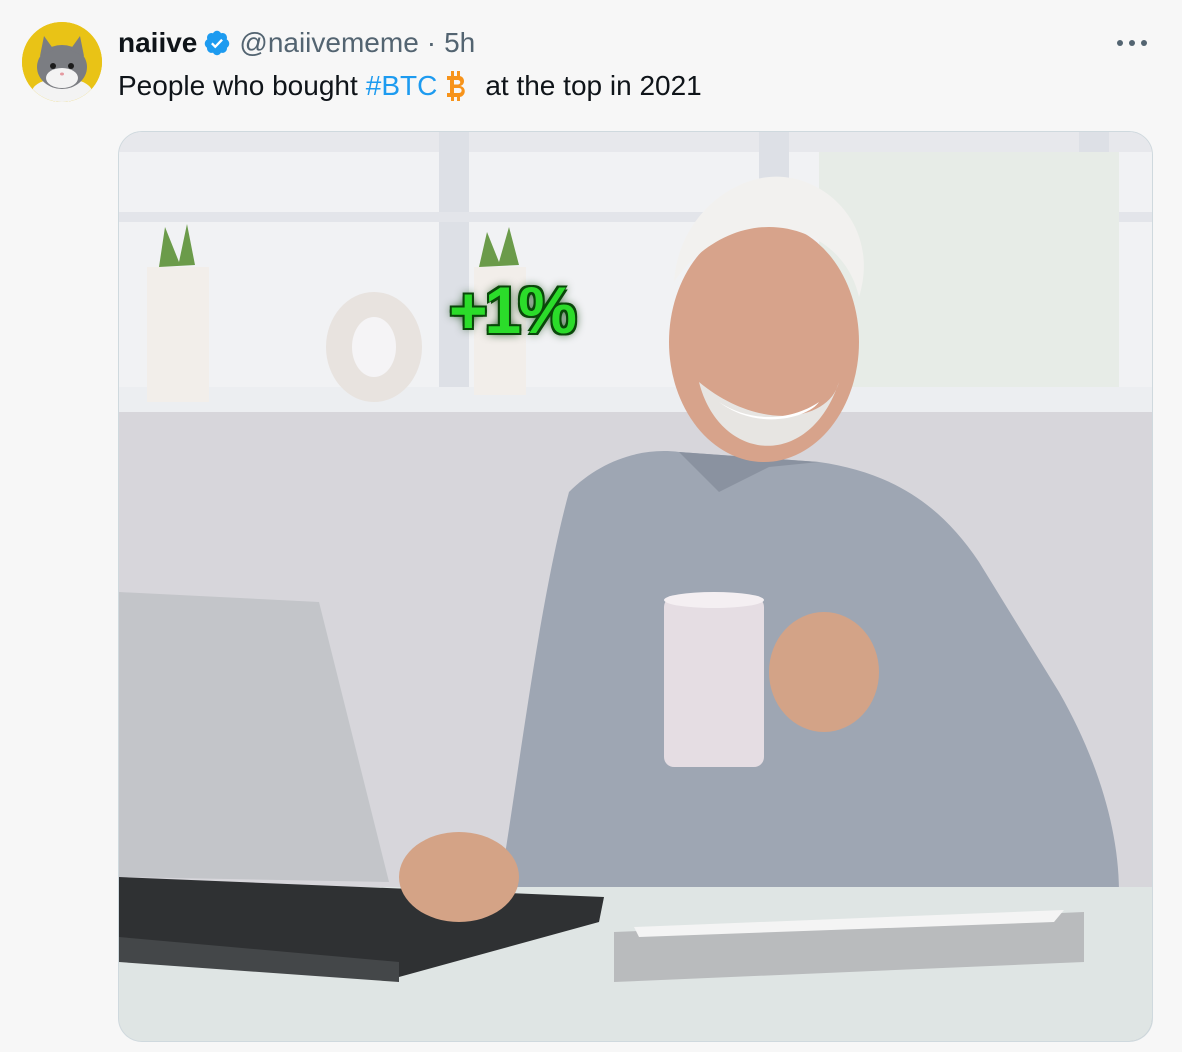 This screenshot has width=1182, height=1052. What do you see at coordinates (402, 86) in the screenshot?
I see `hashtag-link: #BTC` at bounding box center [402, 86].